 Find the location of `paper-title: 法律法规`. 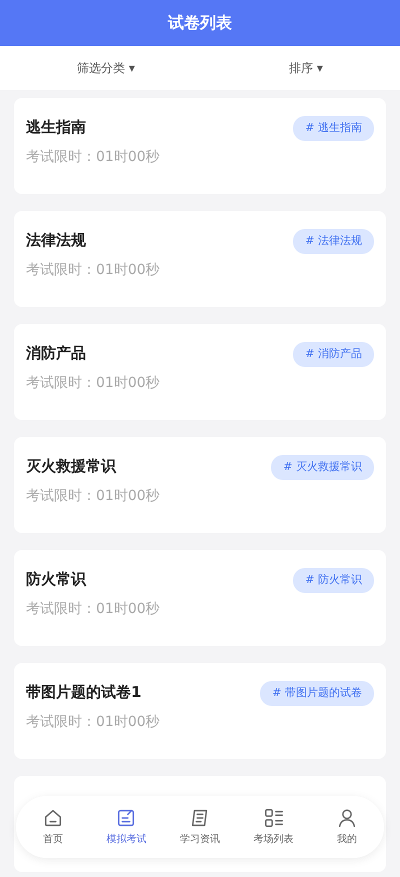

paper-title: 法律法规 is located at coordinates (56, 240).